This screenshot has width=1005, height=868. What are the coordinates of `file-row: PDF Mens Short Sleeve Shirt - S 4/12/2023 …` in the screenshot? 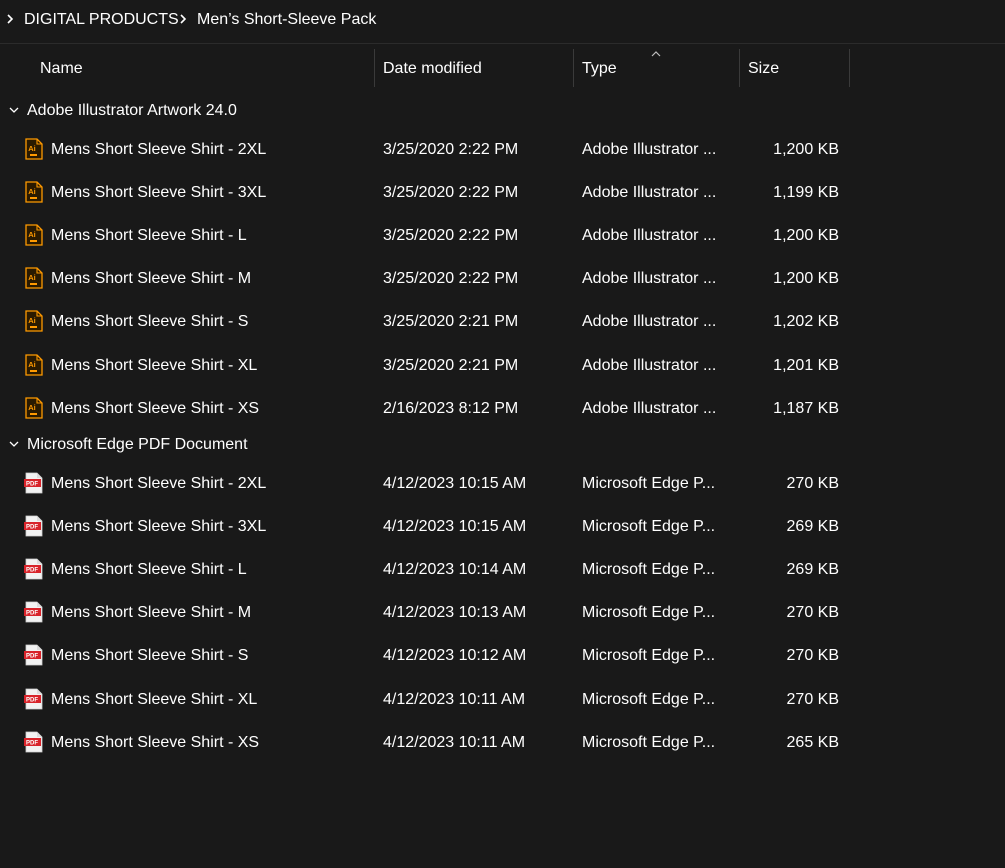 It's located at (502, 656).